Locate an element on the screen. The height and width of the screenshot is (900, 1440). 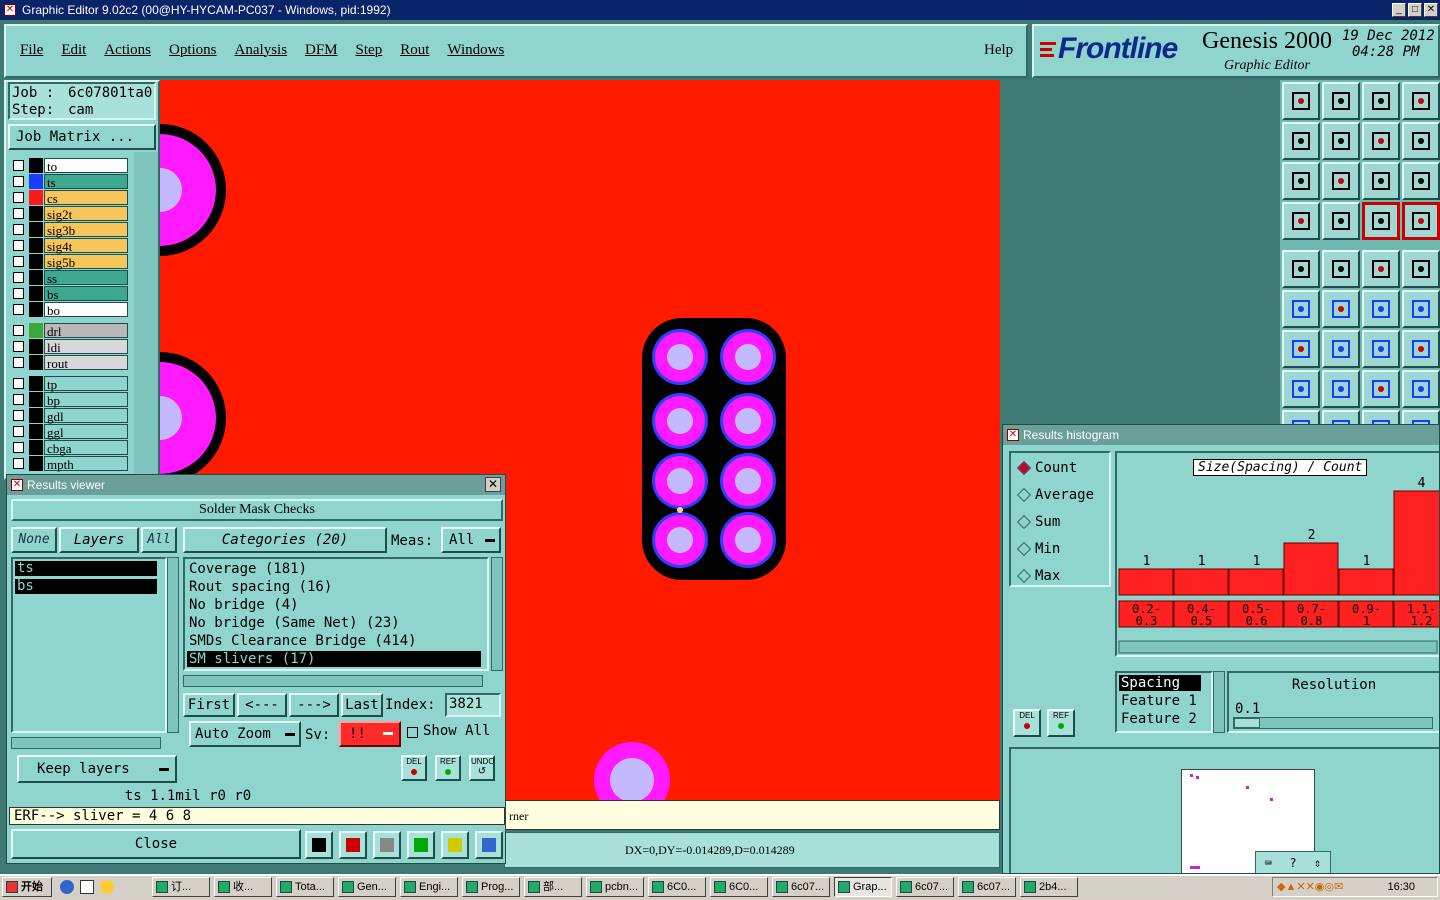
close-window-button: ✕ is located at coordinates (1431, 10).